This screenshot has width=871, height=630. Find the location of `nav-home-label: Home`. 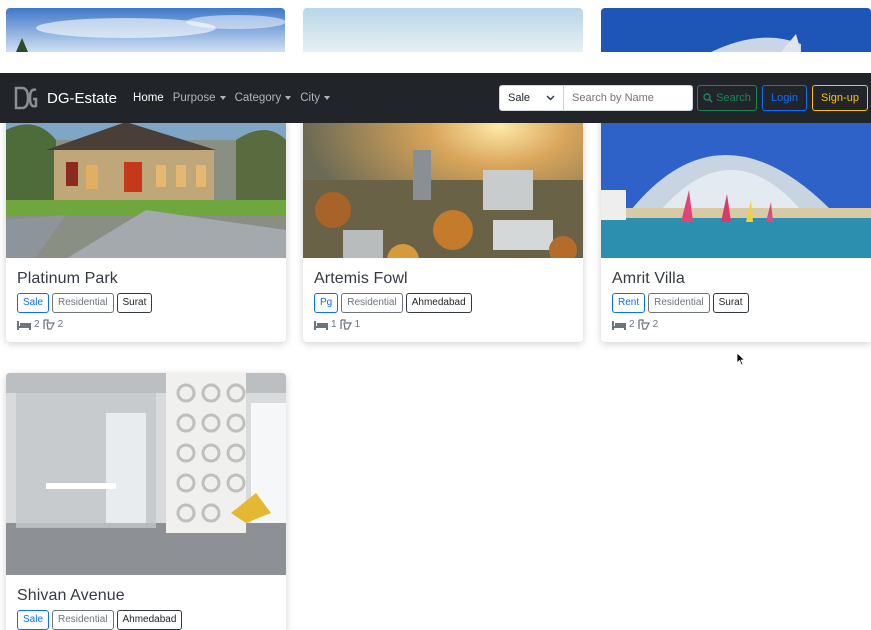

nav-home-label: Home is located at coordinates (148, 98).